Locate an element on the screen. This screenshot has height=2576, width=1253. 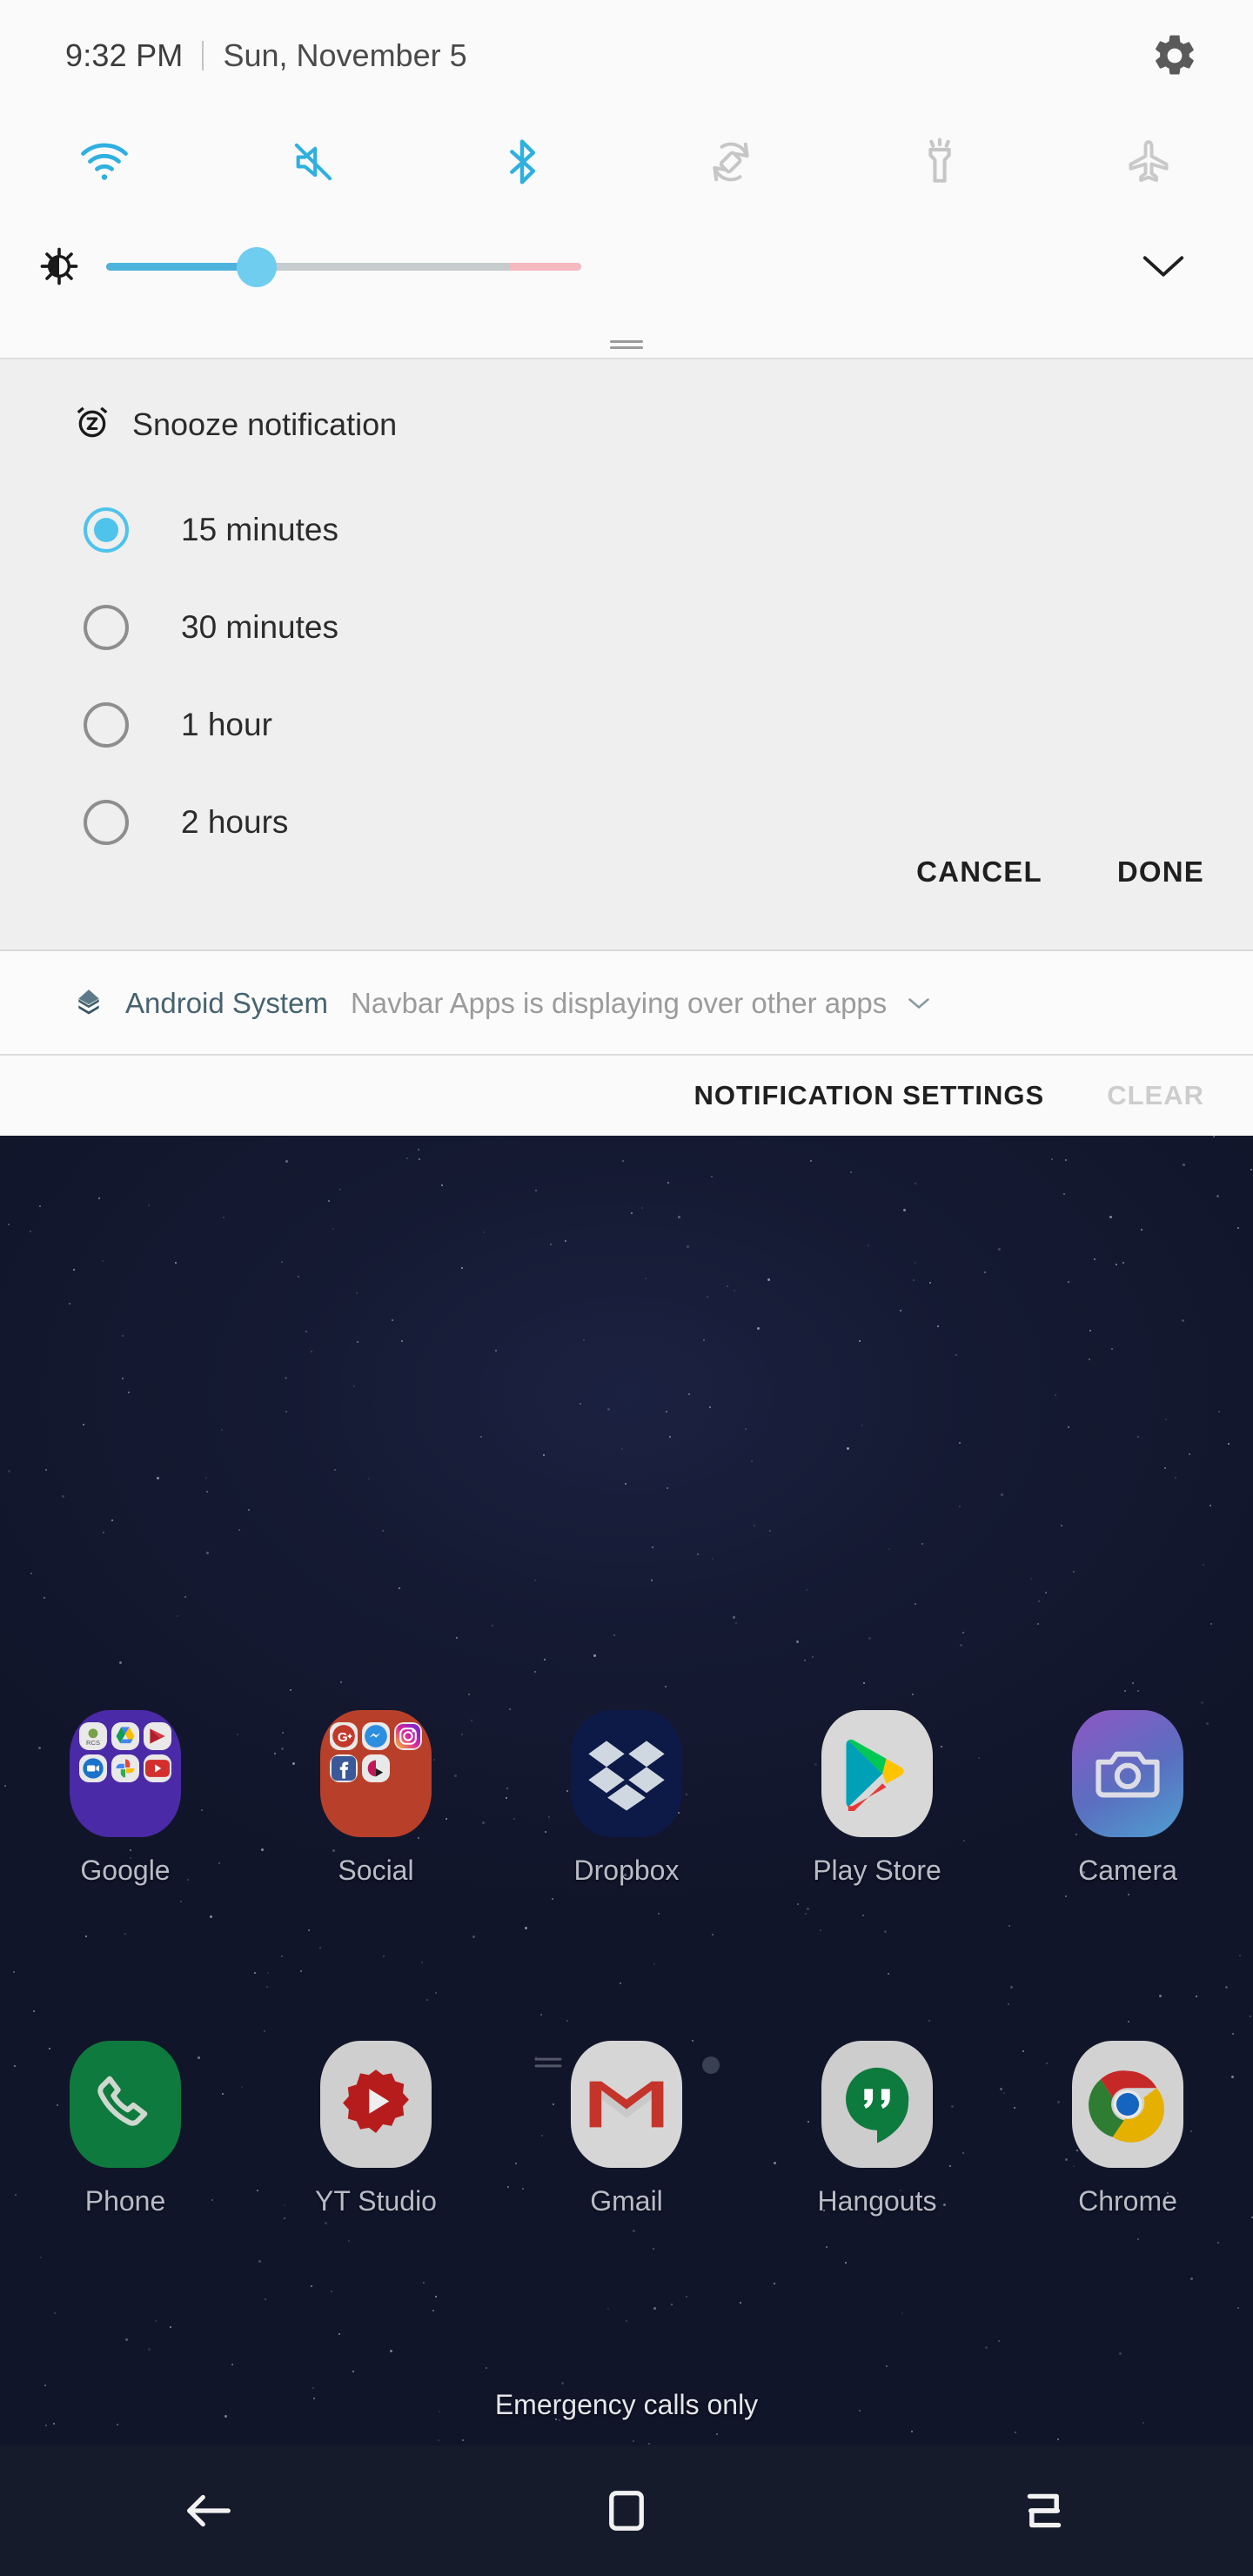
navigation-bar is located at coordinates (626, 2510).